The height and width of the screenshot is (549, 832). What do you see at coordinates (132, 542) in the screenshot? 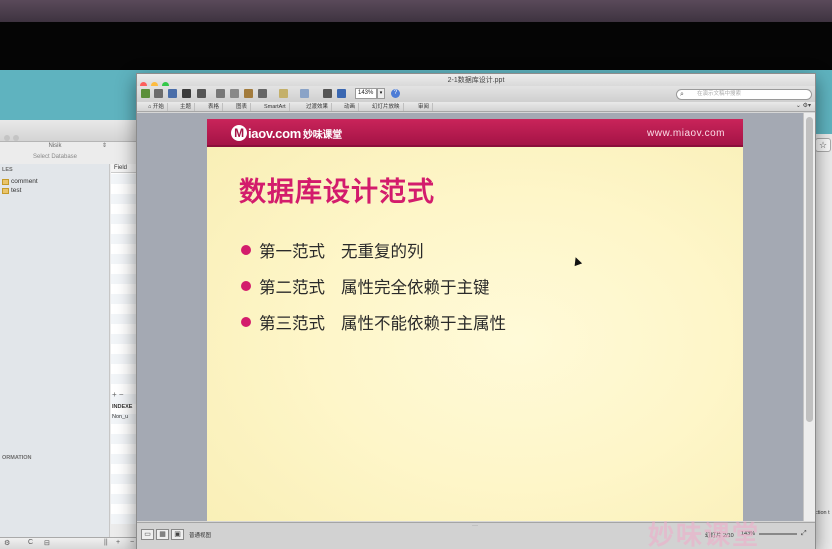
I see `remove-icon: −` at bounding box center [132, 542].